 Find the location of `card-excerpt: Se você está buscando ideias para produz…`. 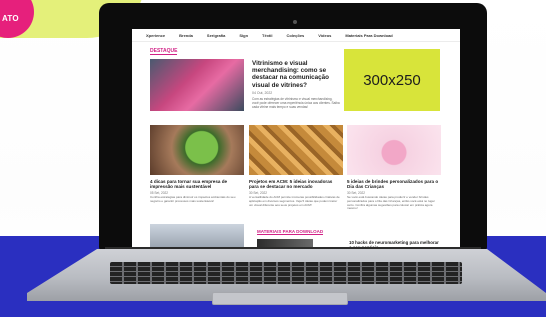

card-excerpt: Se você está buscando ideias para produz… is located at coordinates (391, 203).